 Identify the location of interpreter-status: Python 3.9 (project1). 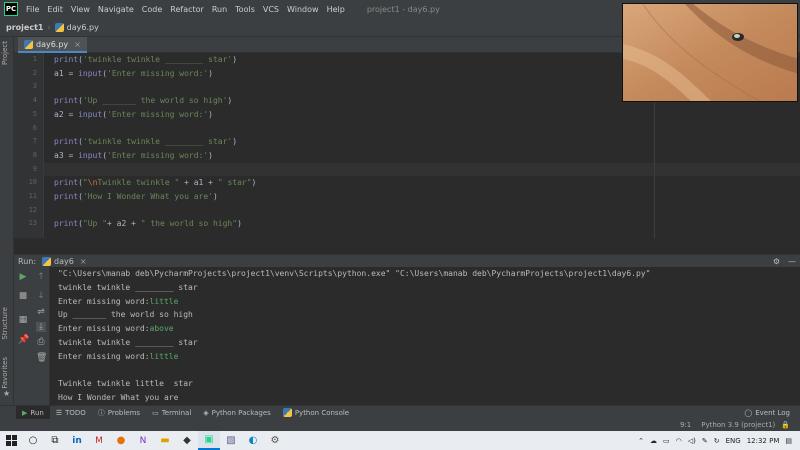
(738, 425).